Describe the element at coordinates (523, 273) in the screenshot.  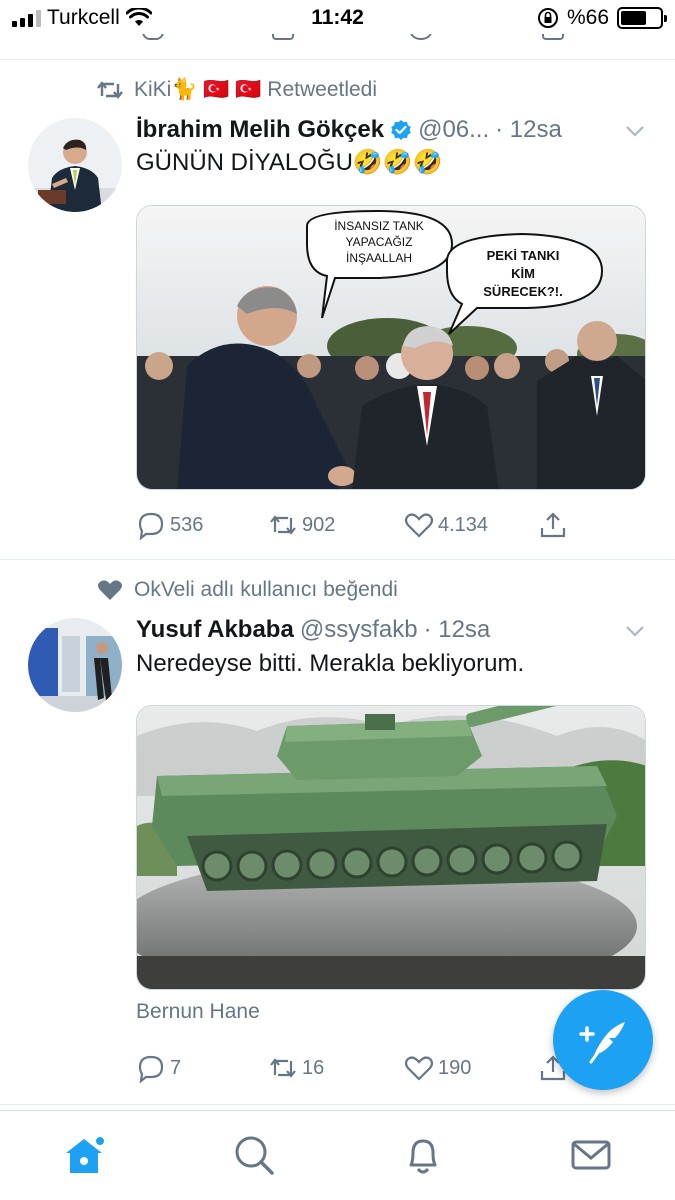
I see `bubble2-line2: KİM` at that location.